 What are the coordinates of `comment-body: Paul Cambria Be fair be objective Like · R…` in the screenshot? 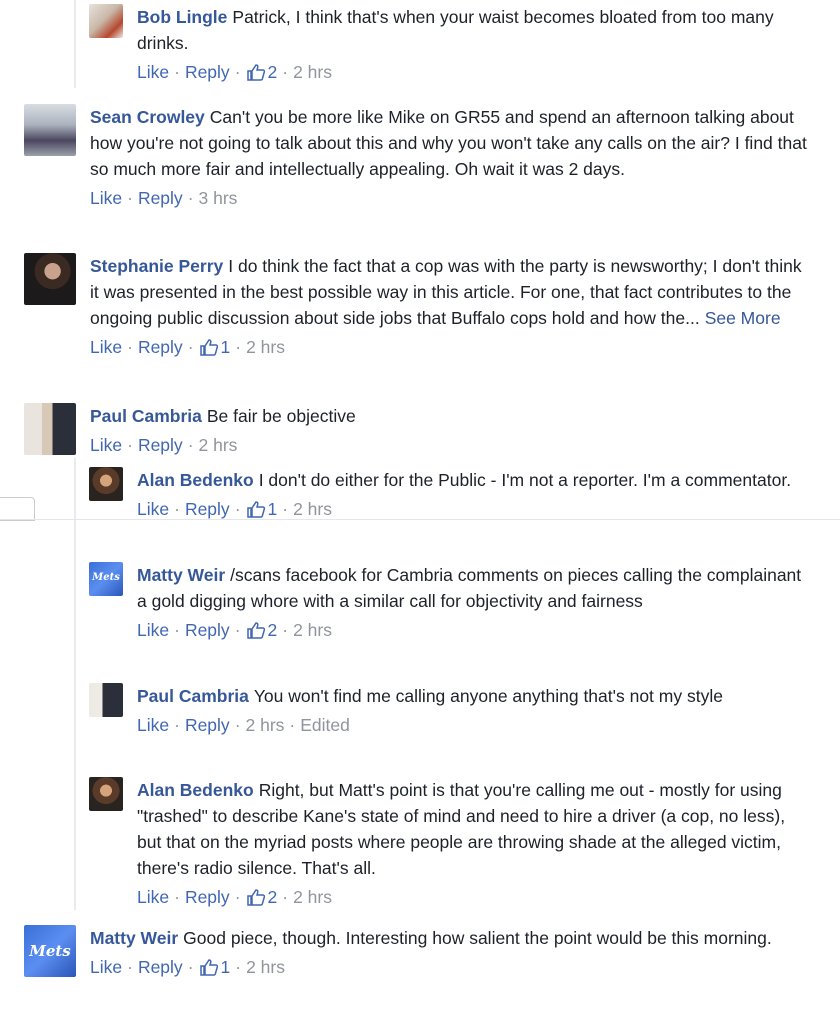 It's located at (223, 430).